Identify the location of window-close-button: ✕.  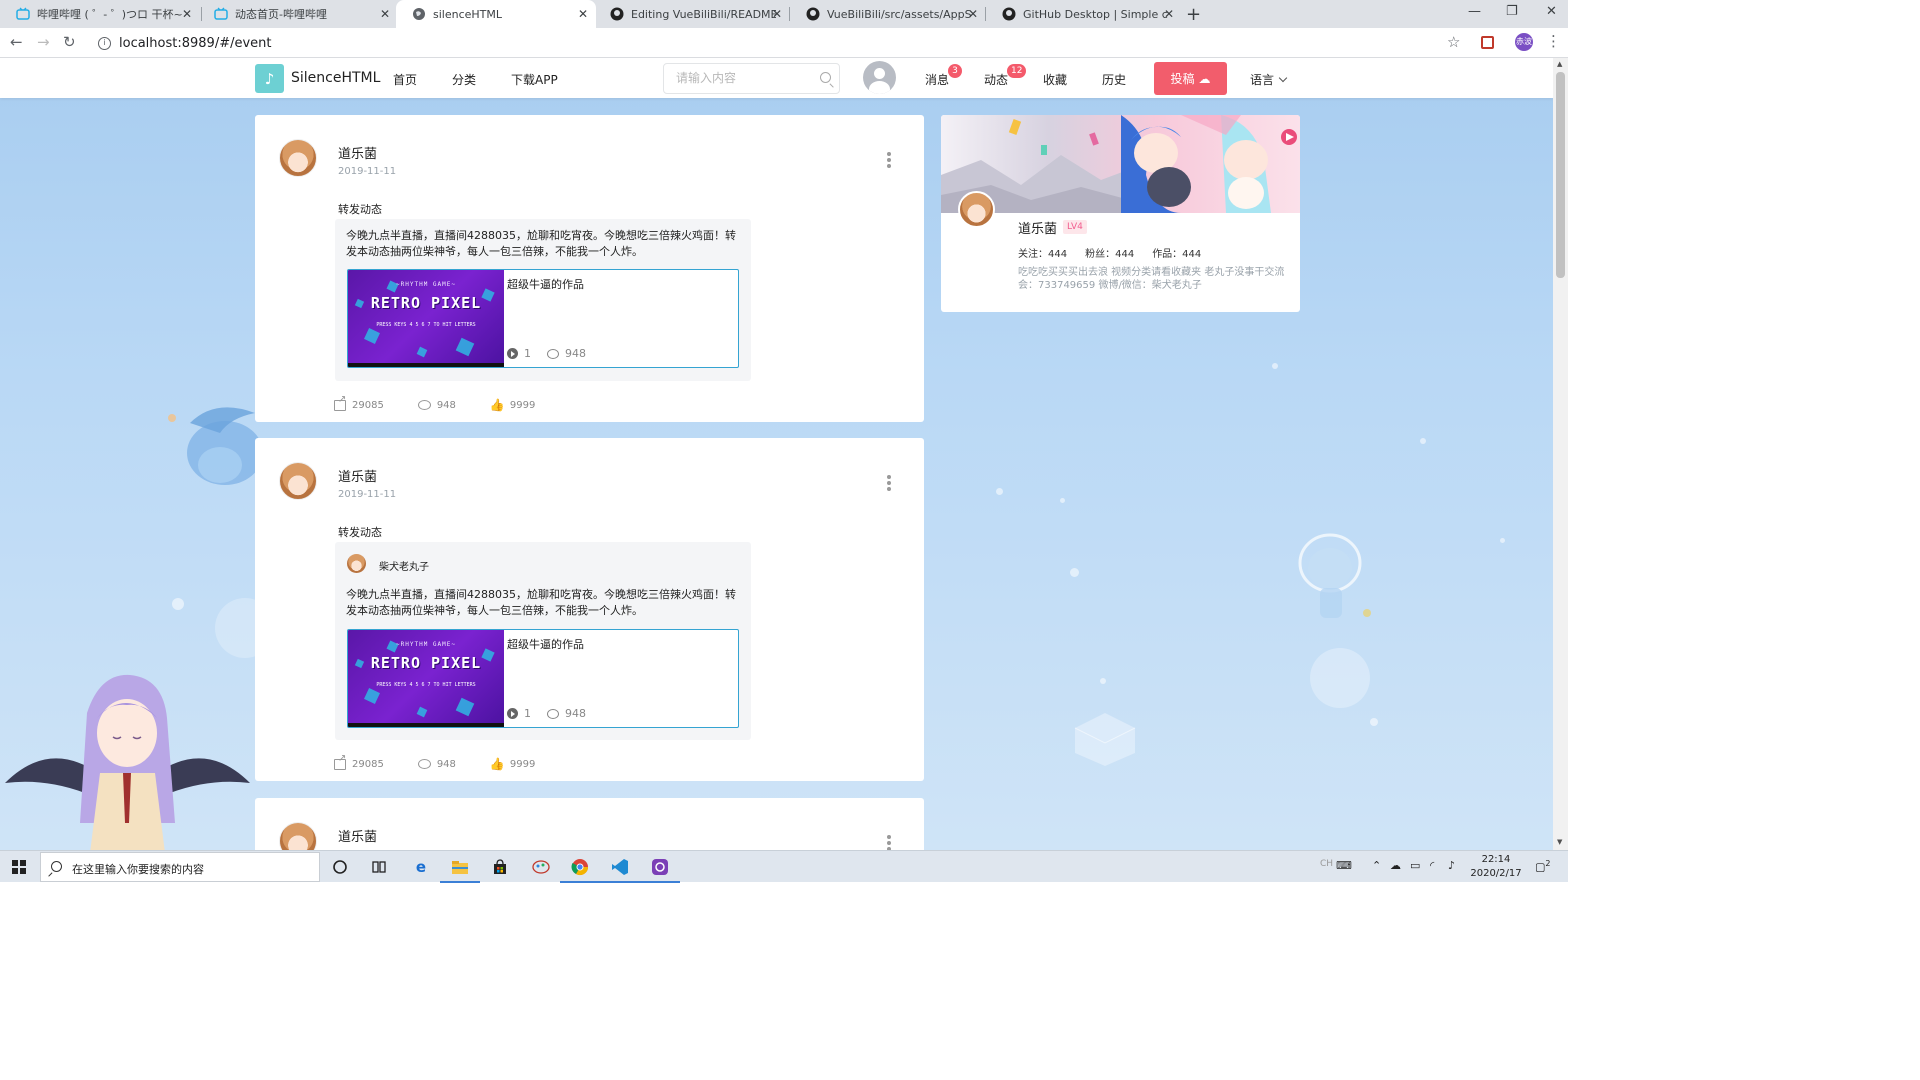
(1551, 11).